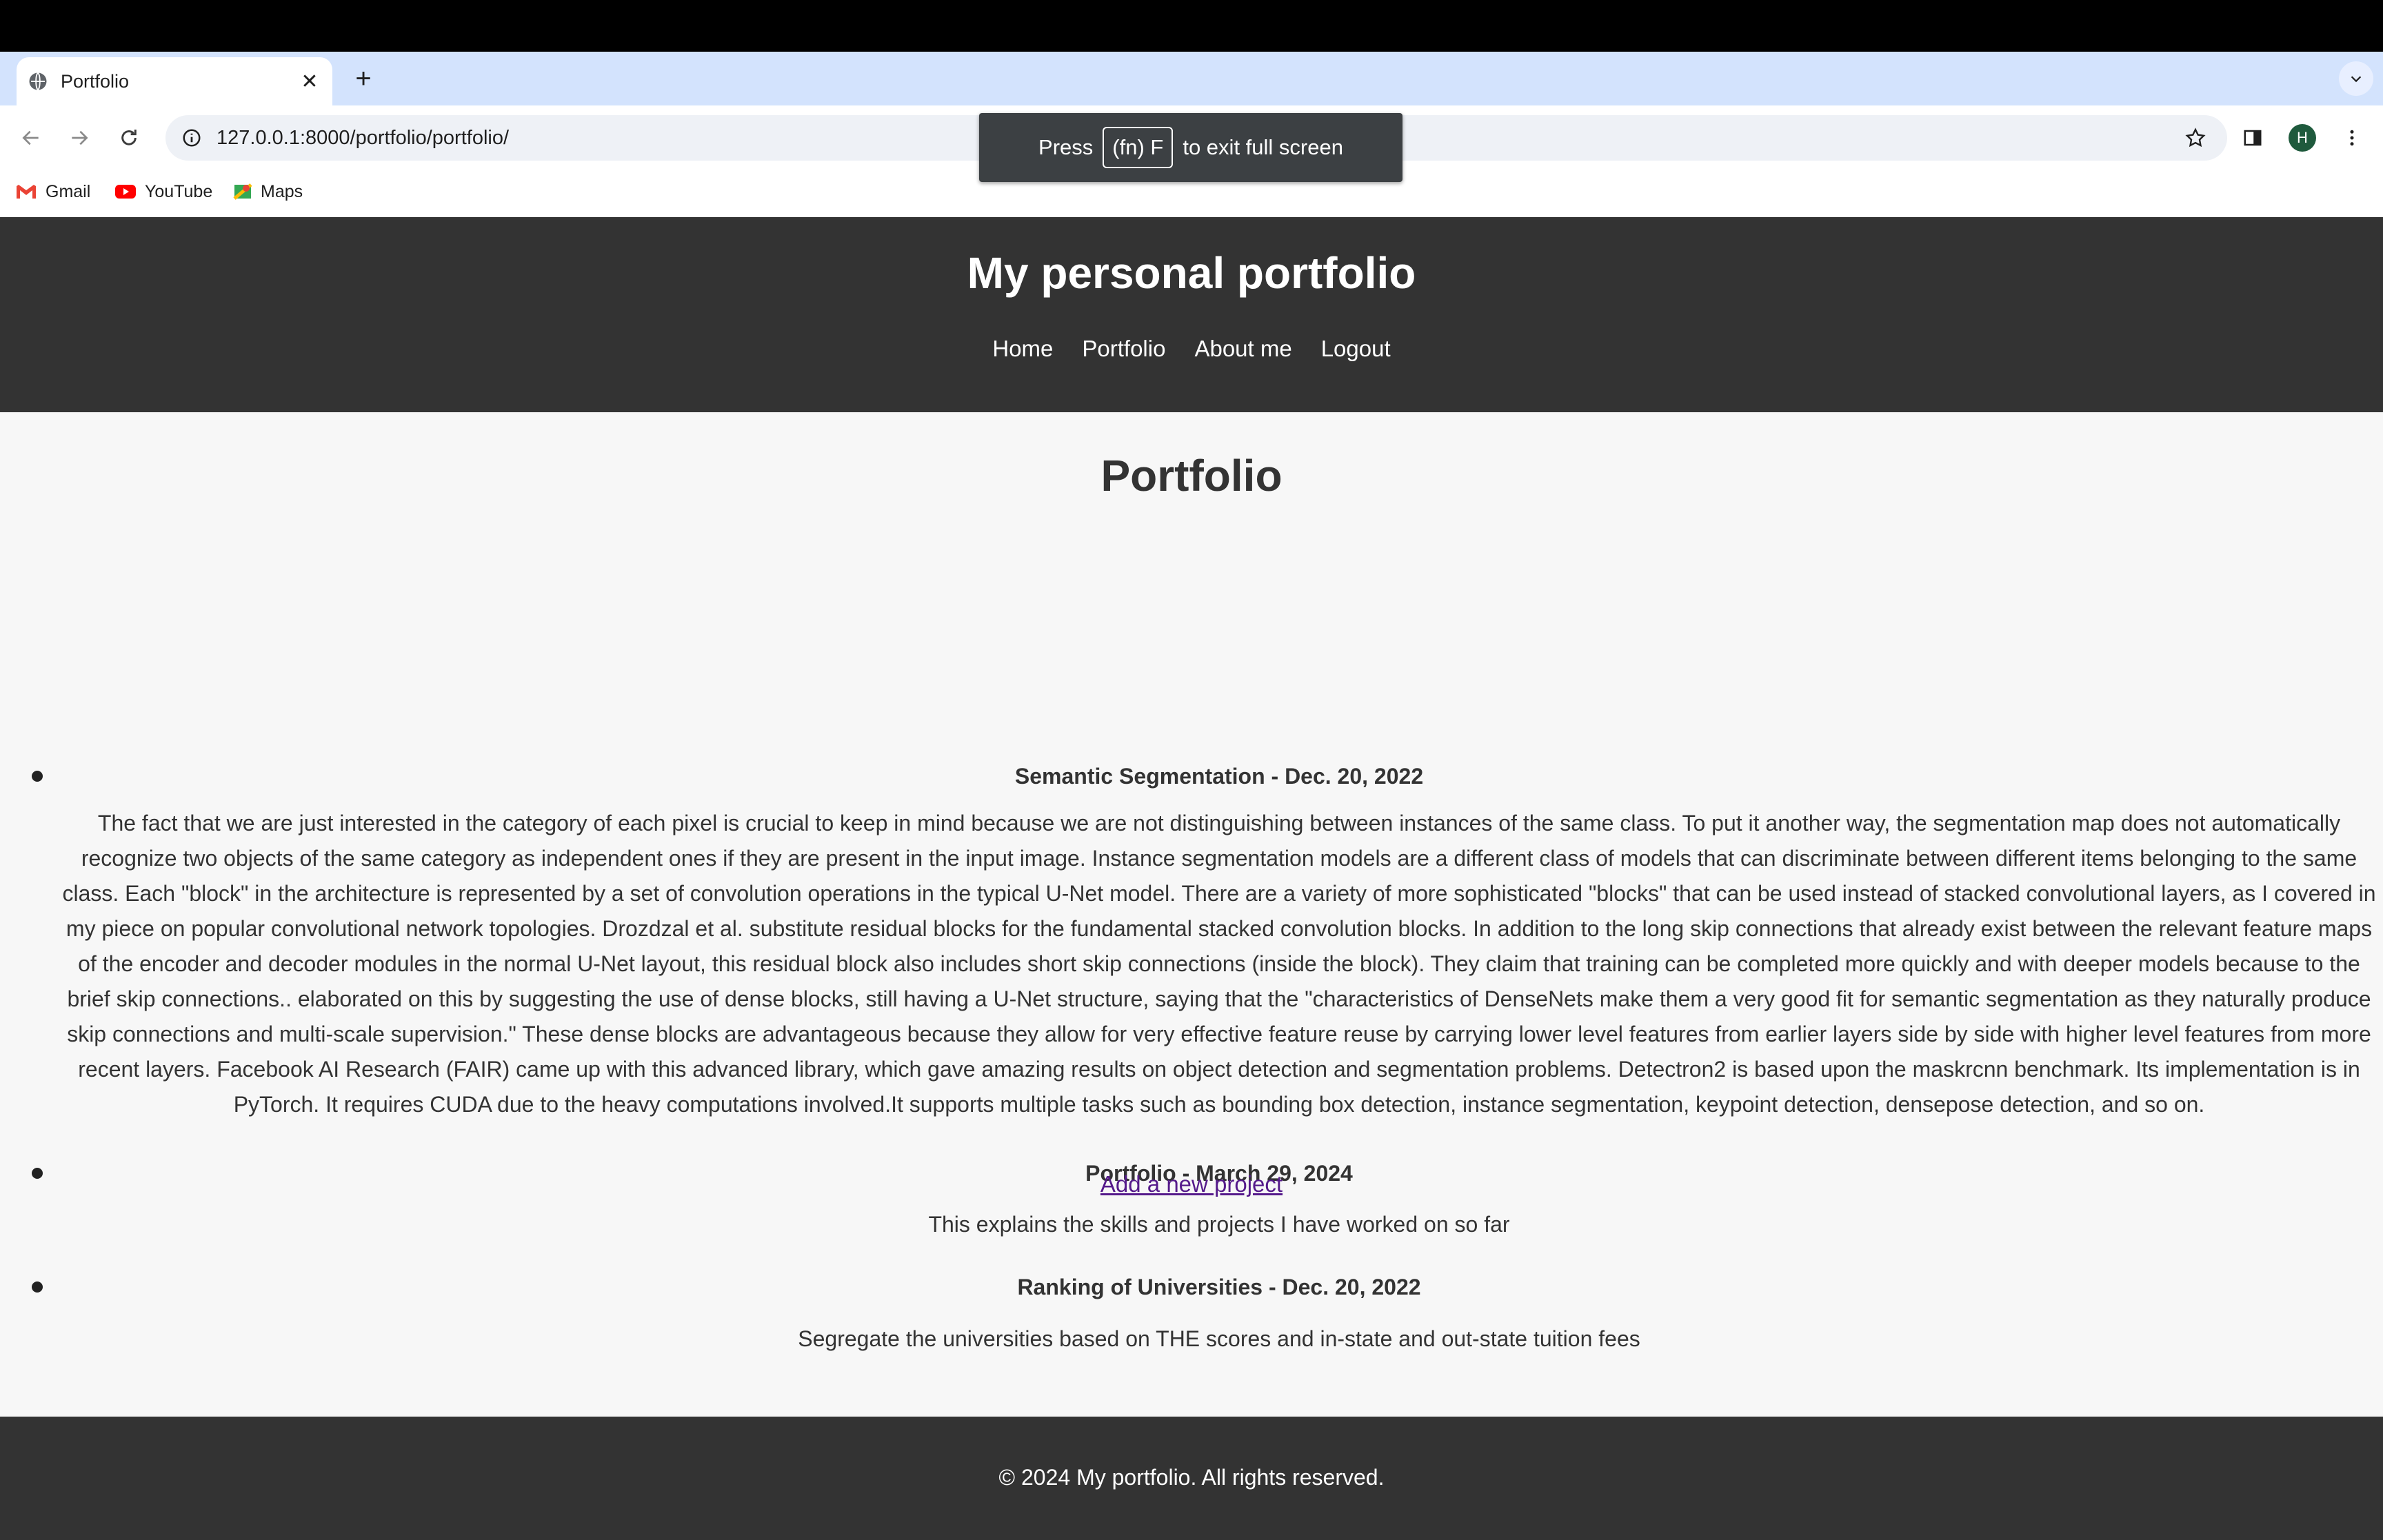 The image size is (2383, 1540). Describe the element at coordinates (2195, 138) in the screenshot. I see `bookmark-star-icon` at that location.